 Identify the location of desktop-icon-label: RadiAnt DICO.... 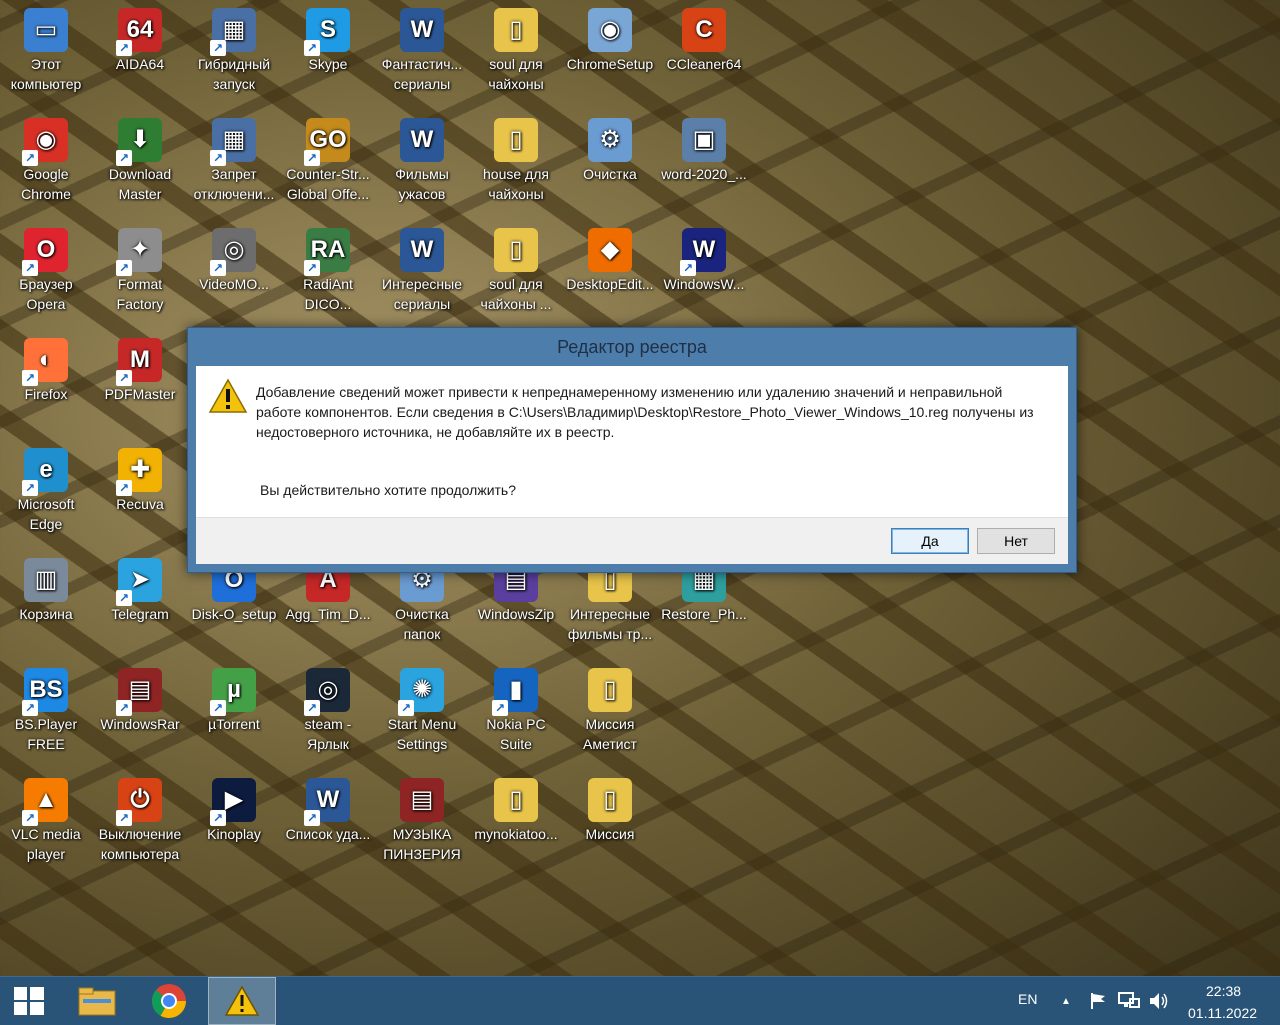
(328, 294).